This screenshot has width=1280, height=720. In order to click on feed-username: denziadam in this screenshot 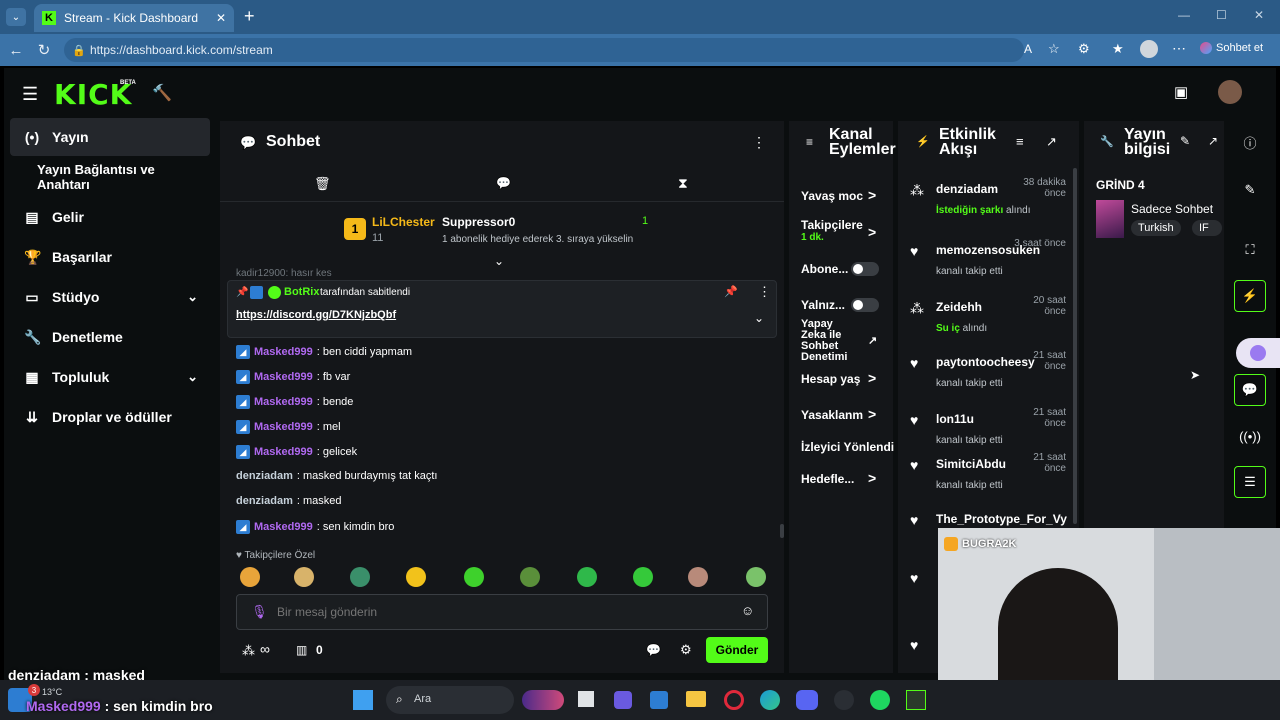, I will do `click(967, 189)`.